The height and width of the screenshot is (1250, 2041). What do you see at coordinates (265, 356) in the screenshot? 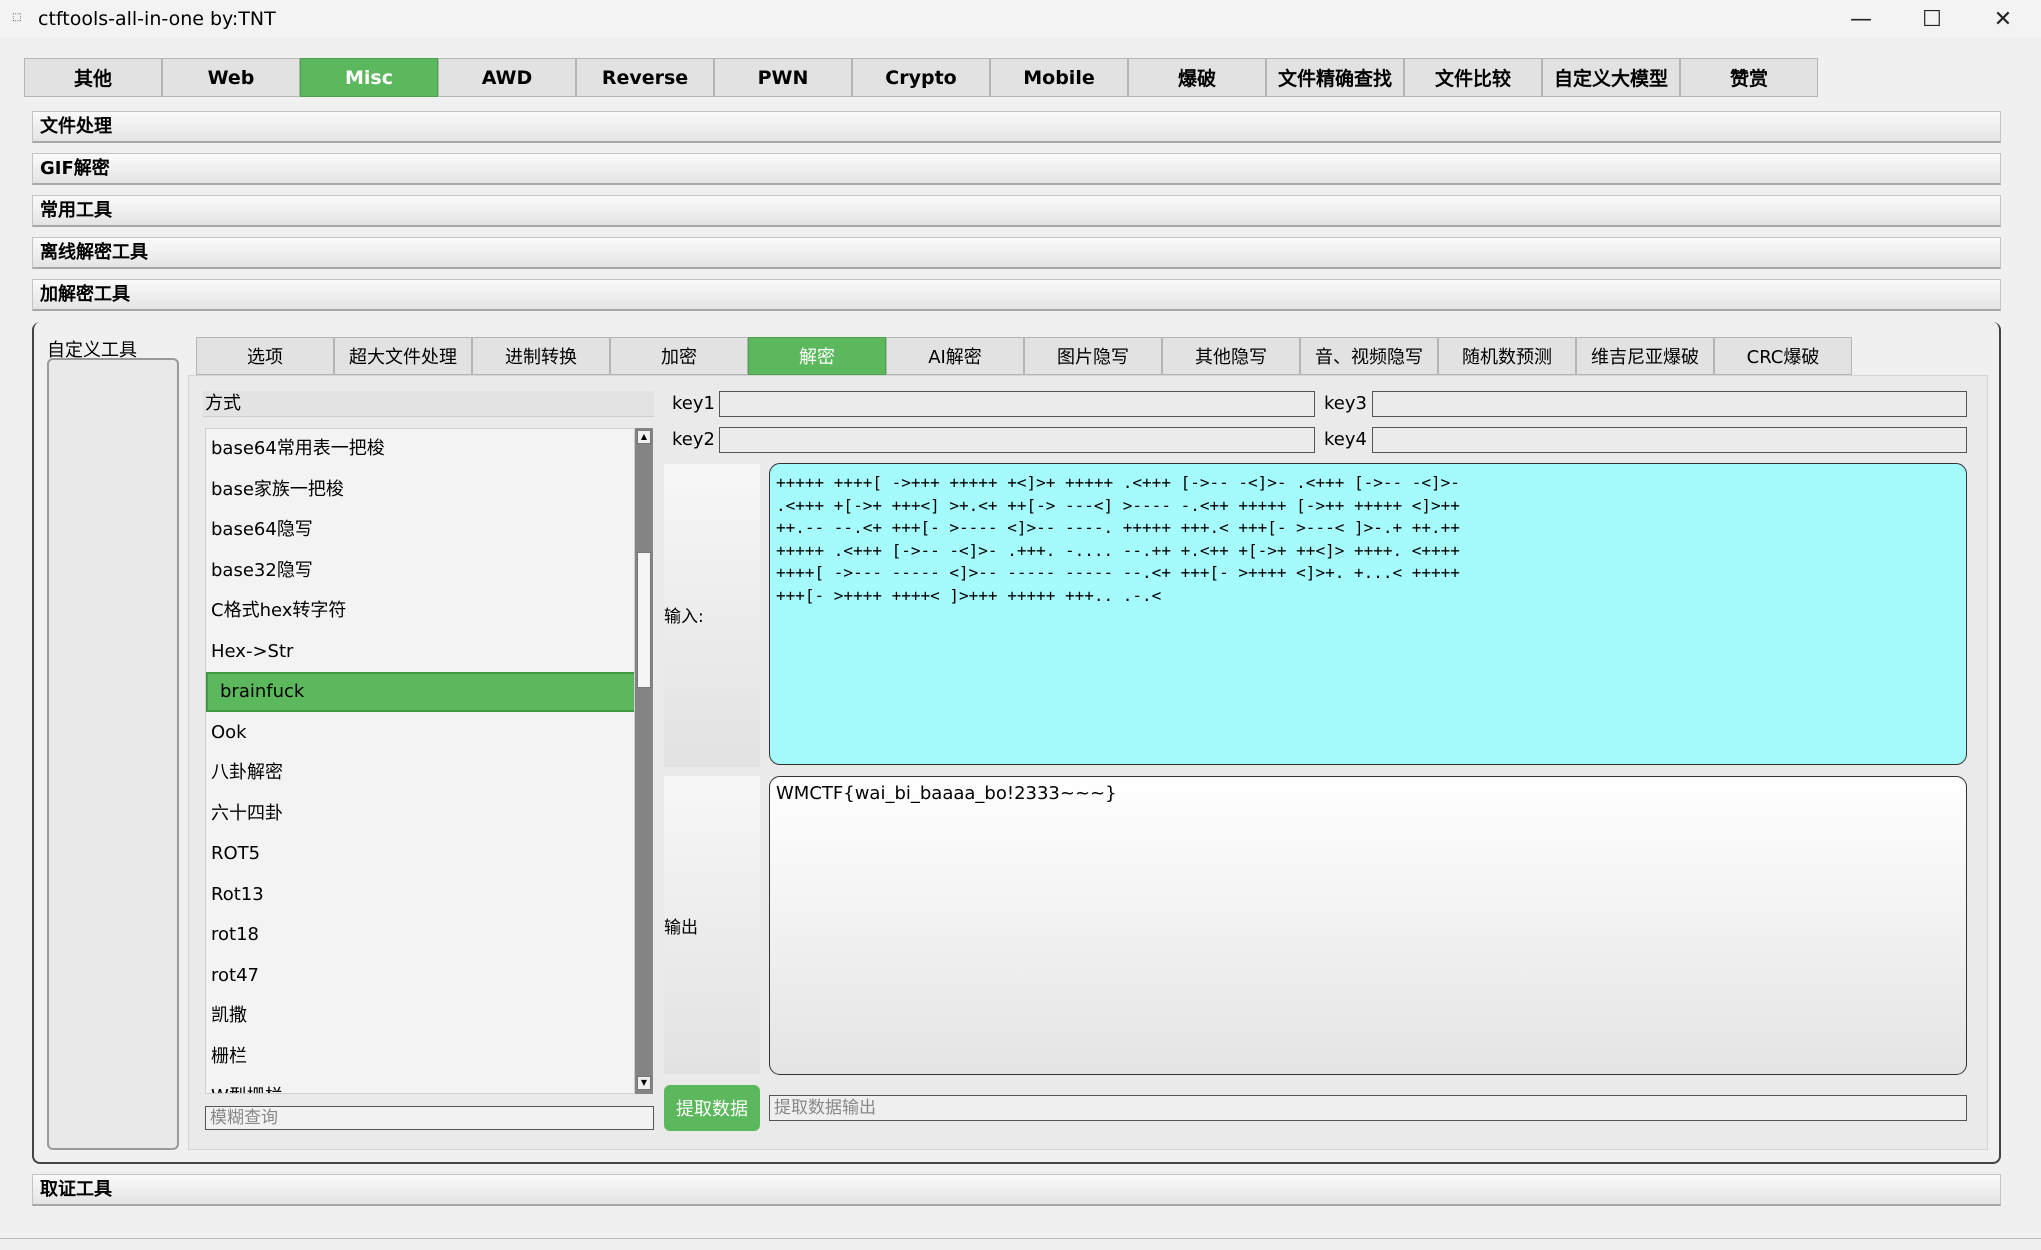
I see `subtab-options: 选项` at bounding box center [265, 356].